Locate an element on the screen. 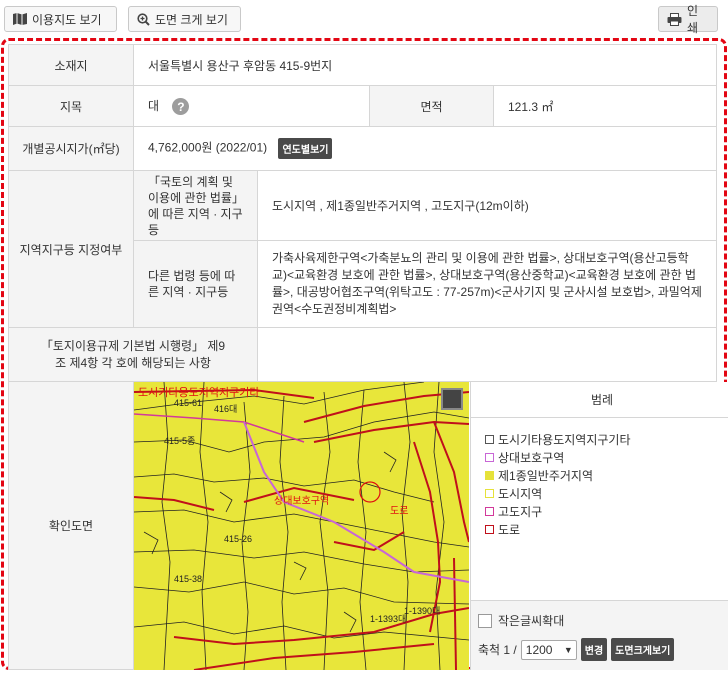 The width and height of the screenshot is (728, 679). map-label-parcel: 415-38 is located at coordinates (188, 579).